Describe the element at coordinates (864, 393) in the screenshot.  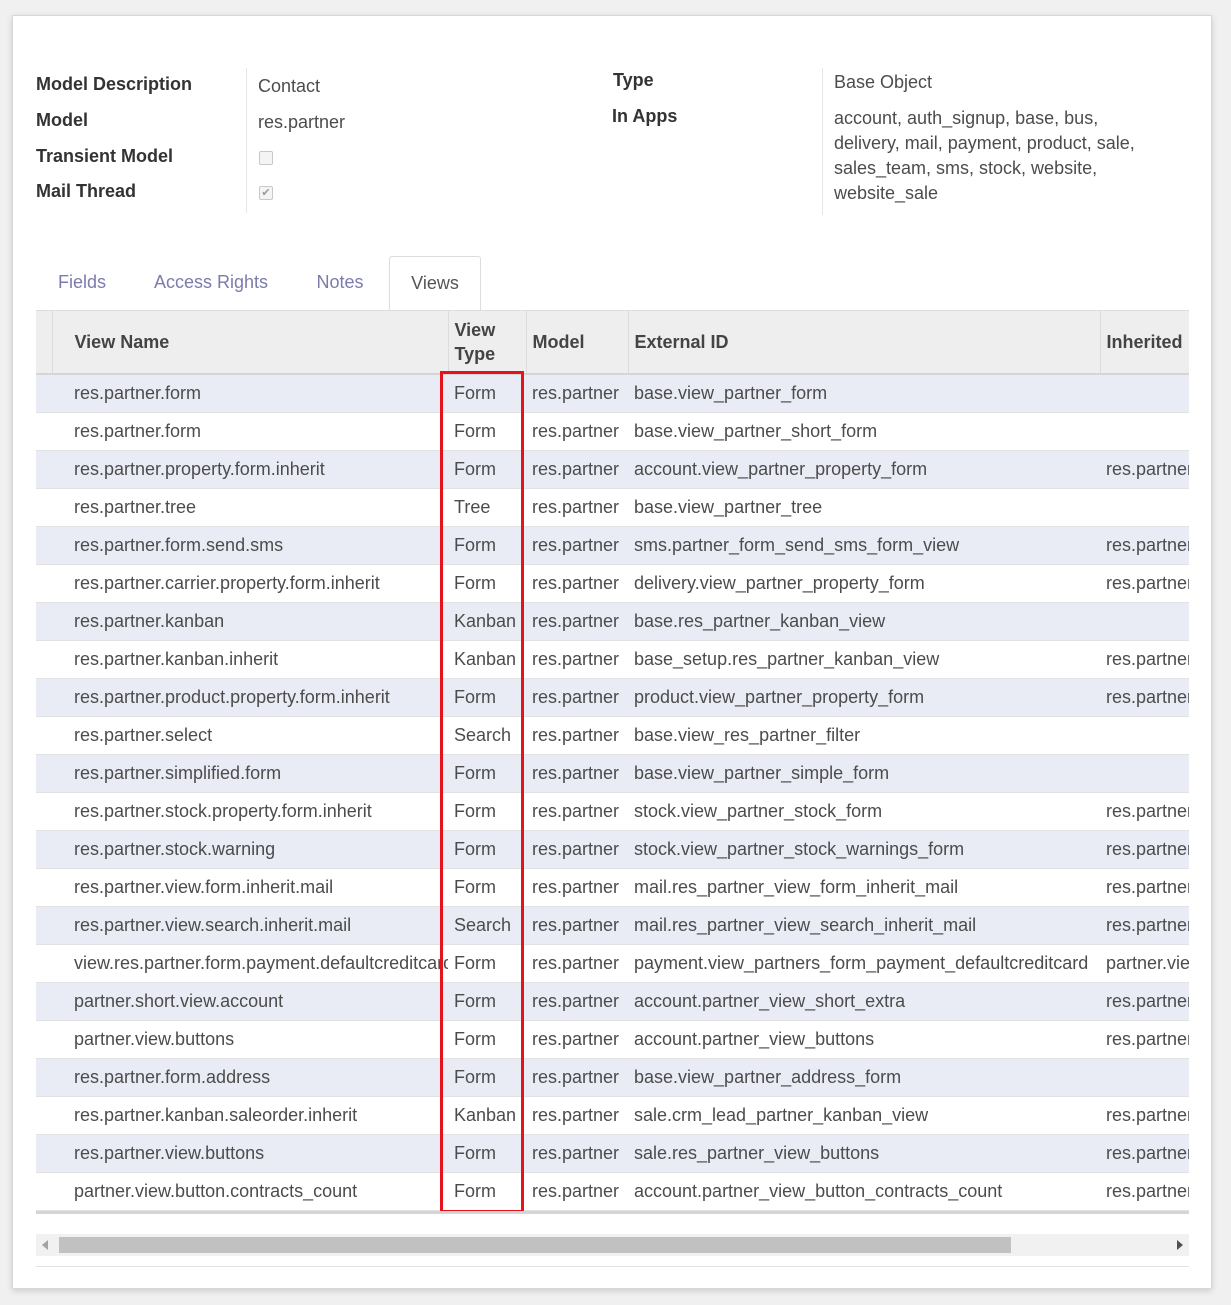
I see `external-id-cell: base.view_partner_form` at that location.